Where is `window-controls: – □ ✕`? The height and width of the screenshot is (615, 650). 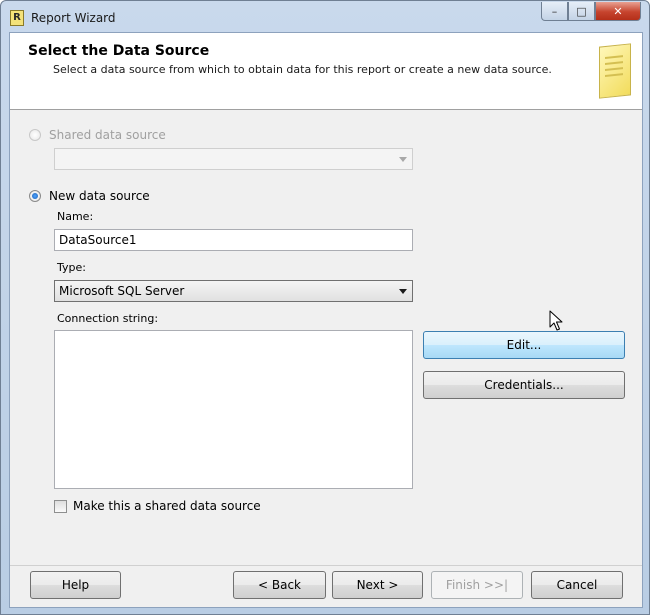 window-controls: – □ ✕ is located at coordinates (591, 12).